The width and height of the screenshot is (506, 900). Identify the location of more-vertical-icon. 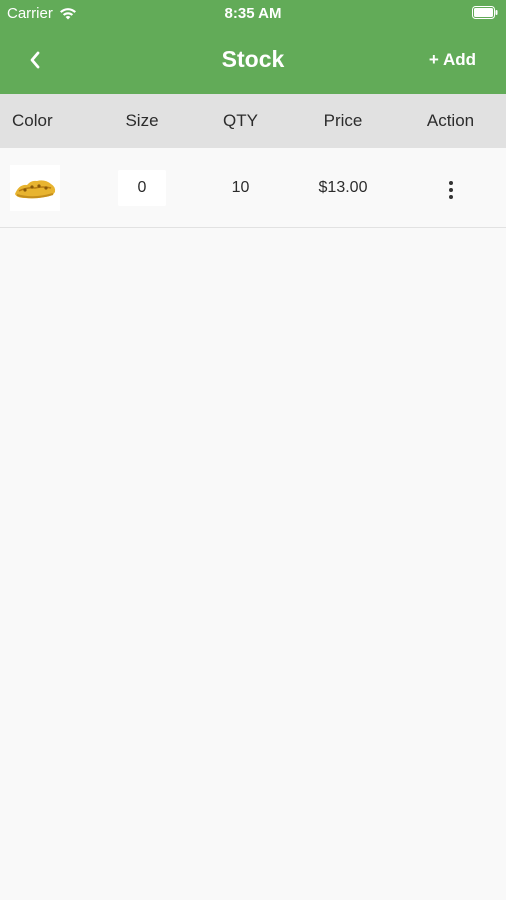
(451, 190).